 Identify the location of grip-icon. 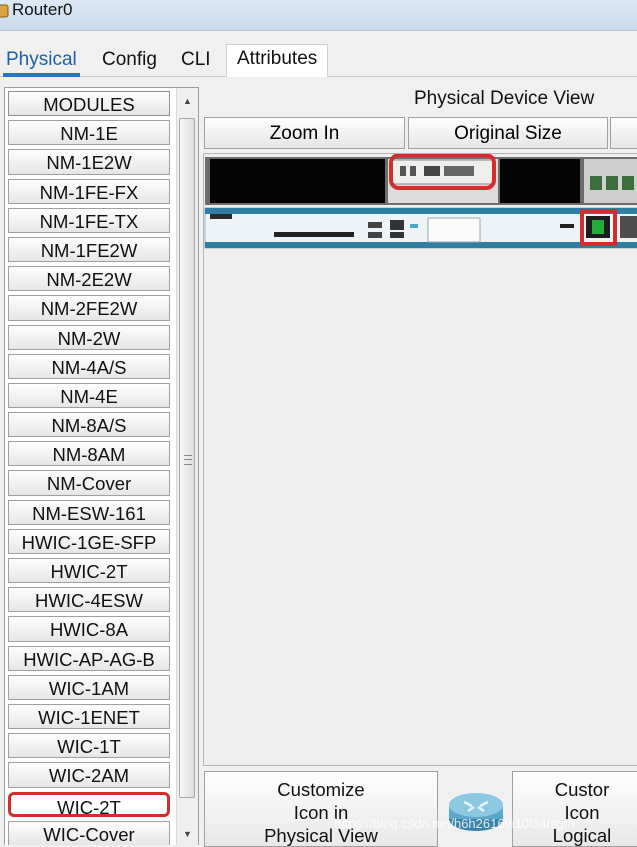
(188, 460).